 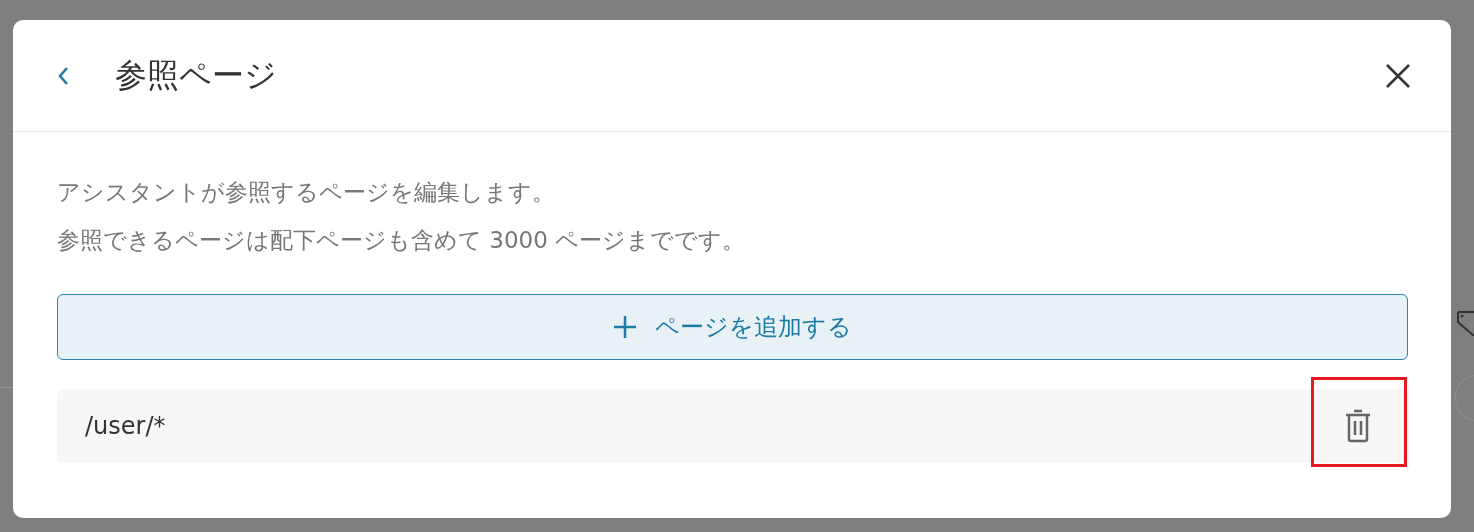 I want to click on chevron-left-icon, so click(x=63, y=75).